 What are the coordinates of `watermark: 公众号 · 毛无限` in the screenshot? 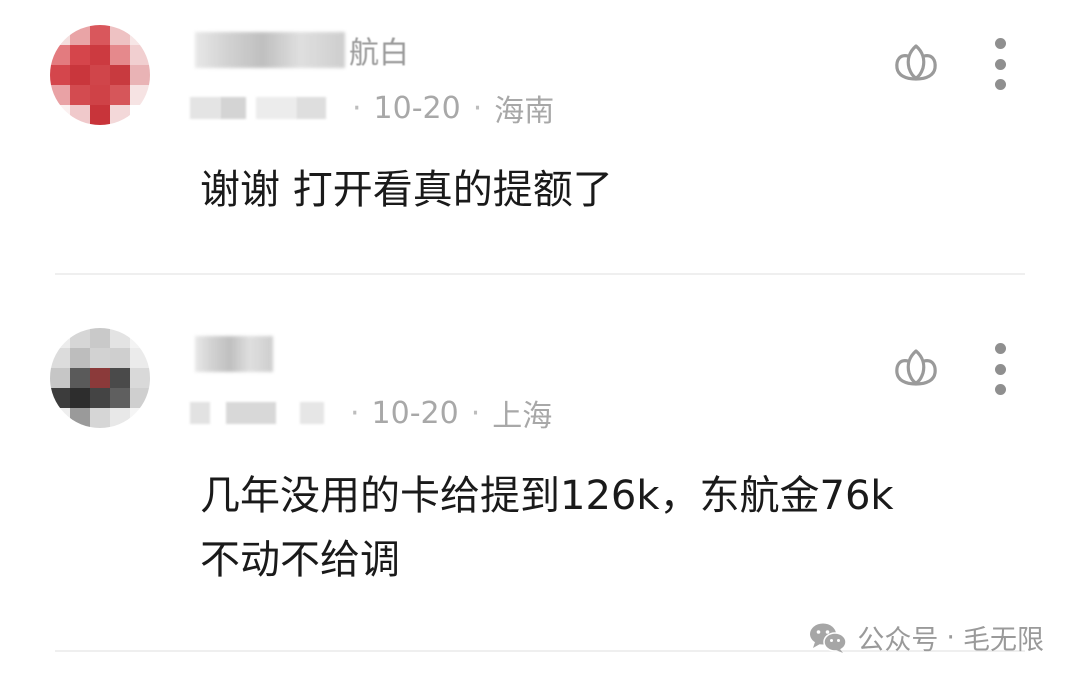 It's located at (926, 637).